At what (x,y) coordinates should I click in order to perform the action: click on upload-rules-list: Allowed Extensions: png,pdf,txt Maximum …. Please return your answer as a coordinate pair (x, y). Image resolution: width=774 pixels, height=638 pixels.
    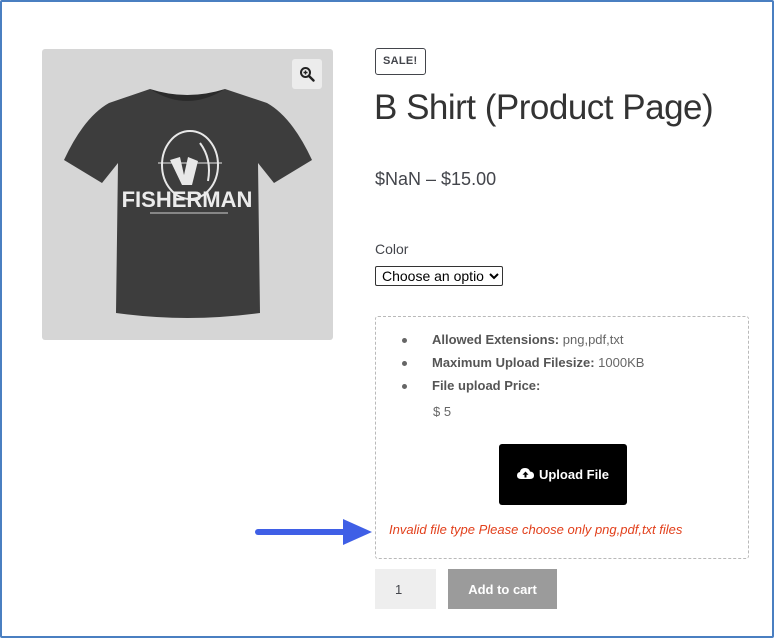
    Looking at the image, I should click on (523, 365).